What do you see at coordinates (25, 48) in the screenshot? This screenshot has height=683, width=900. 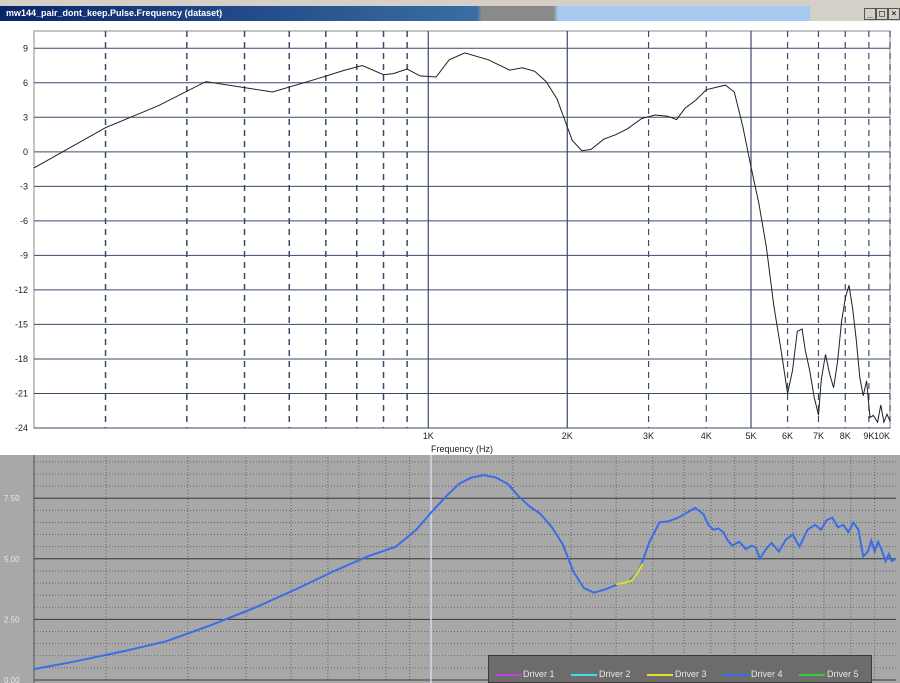 I see `y-tick-label: 9` at bounding box center [25, 48].